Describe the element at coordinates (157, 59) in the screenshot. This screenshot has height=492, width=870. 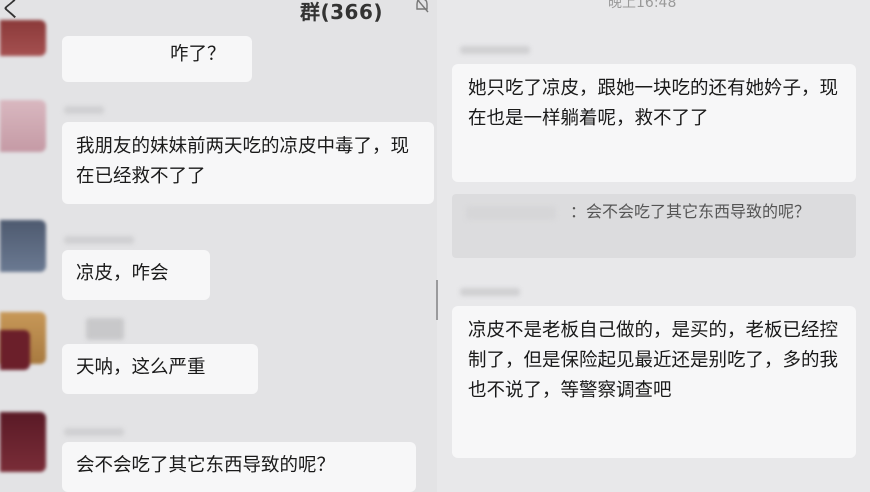
I see `message-bubble: 咋了？` at that location.